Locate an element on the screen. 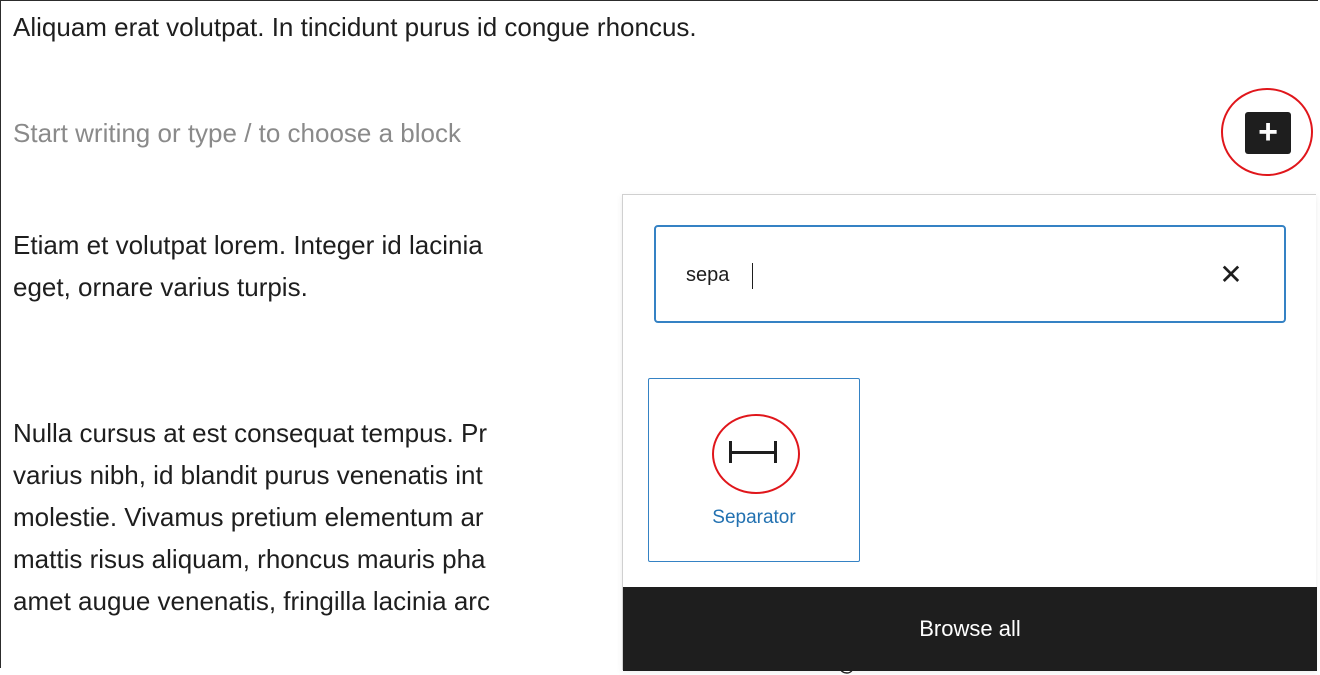 The height and width of the screenshot is (675, 1320). block-search-input is located at coordinates (936, 275).